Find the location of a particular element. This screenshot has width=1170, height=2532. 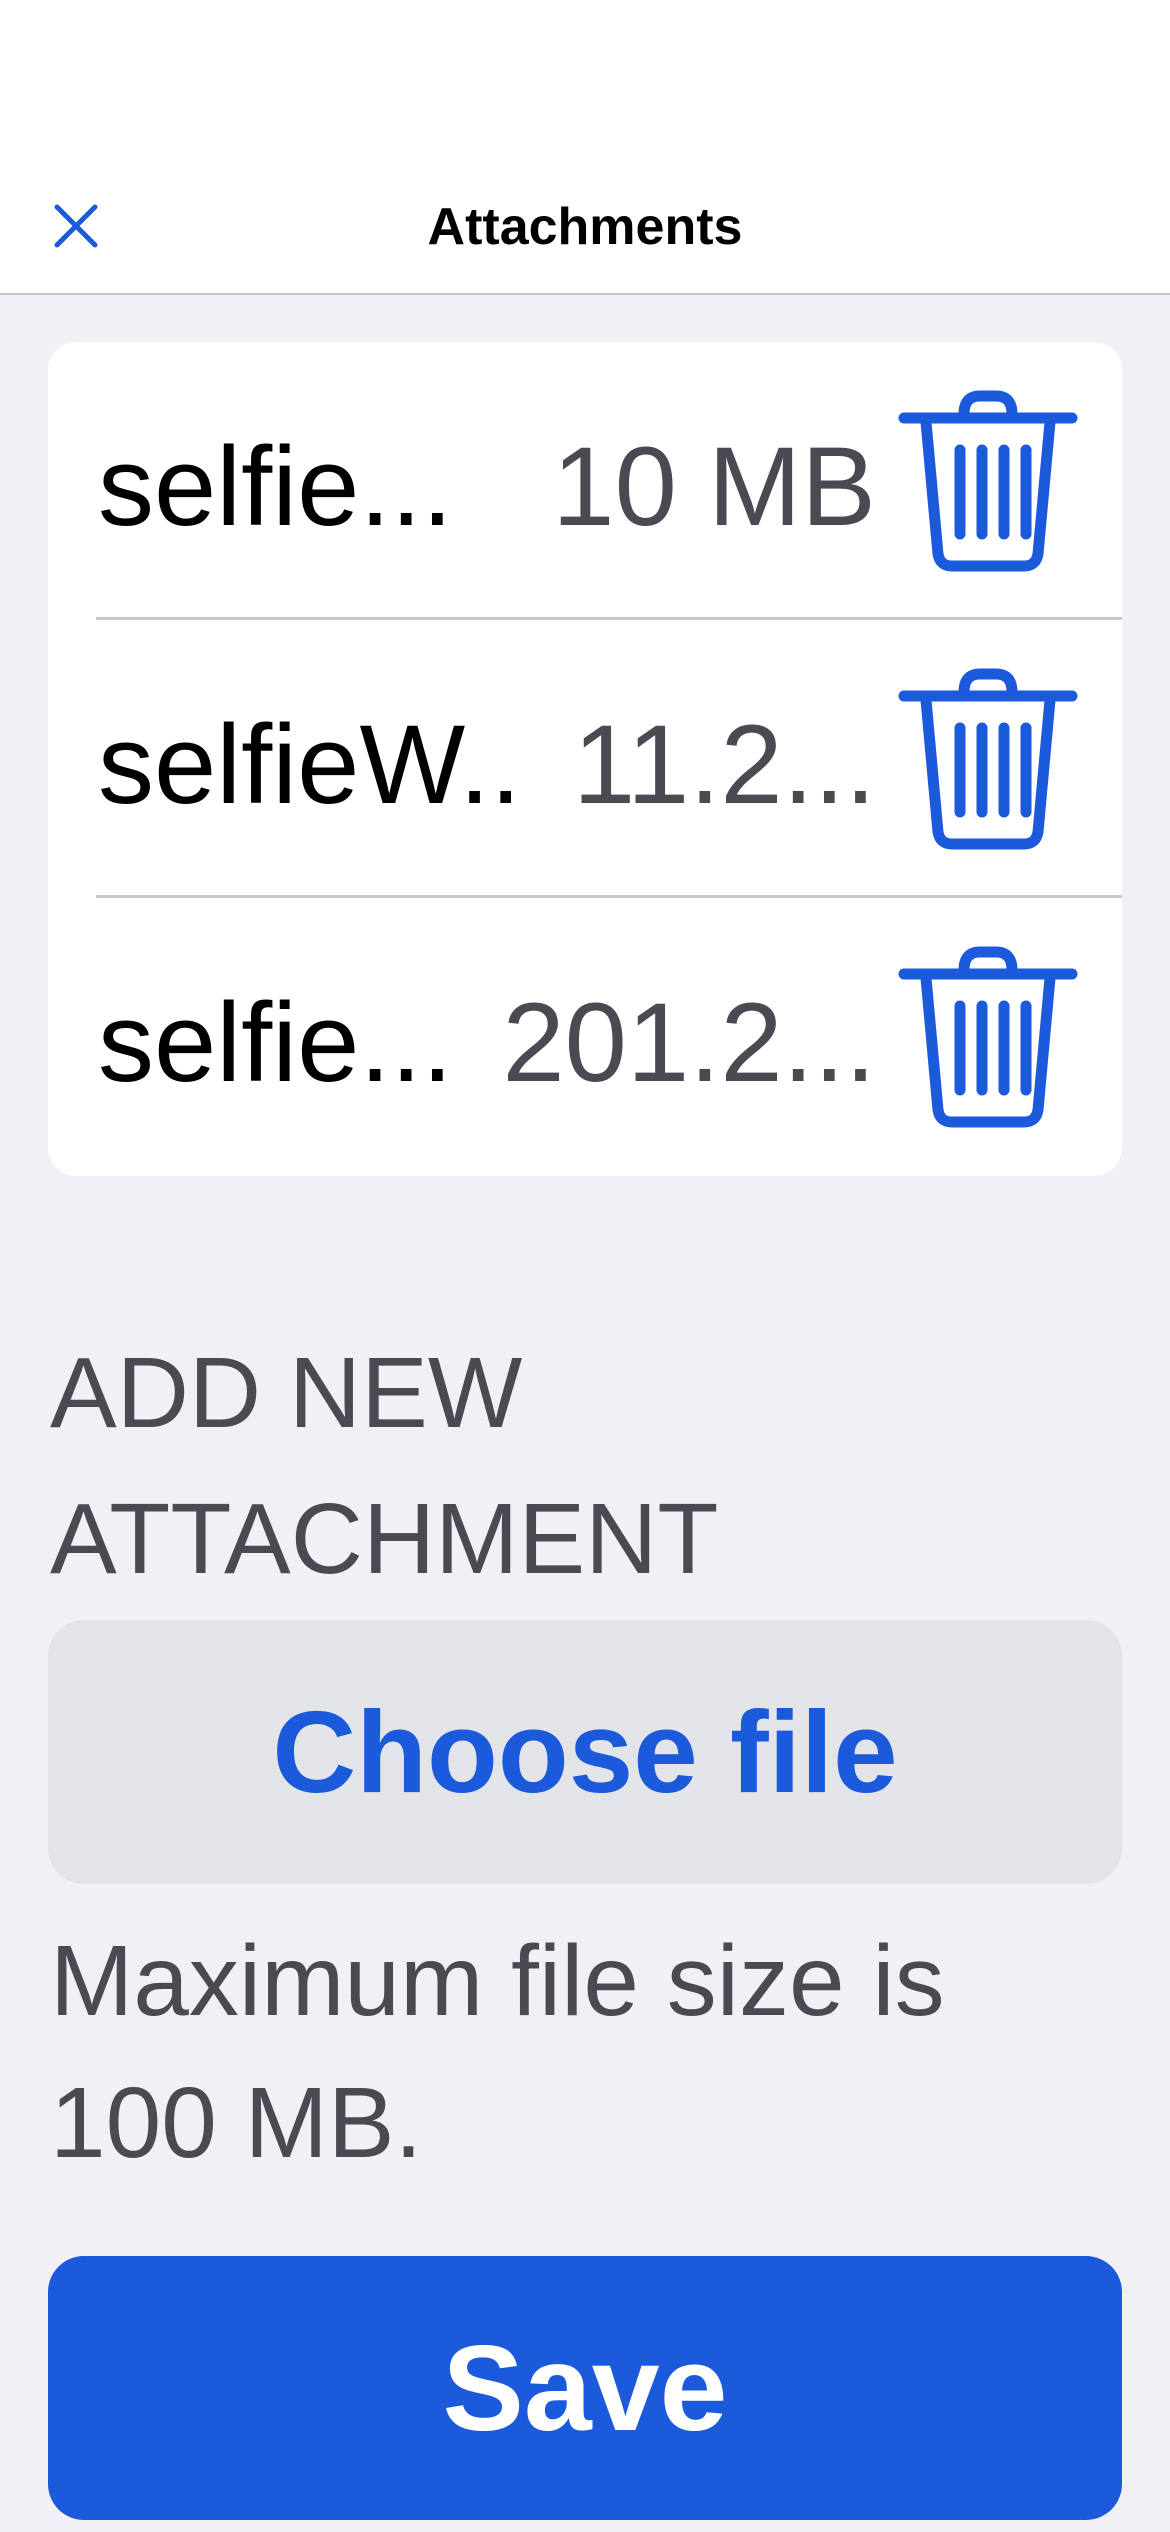

navigation-header: Attachments is located at coordinates (585, 147).